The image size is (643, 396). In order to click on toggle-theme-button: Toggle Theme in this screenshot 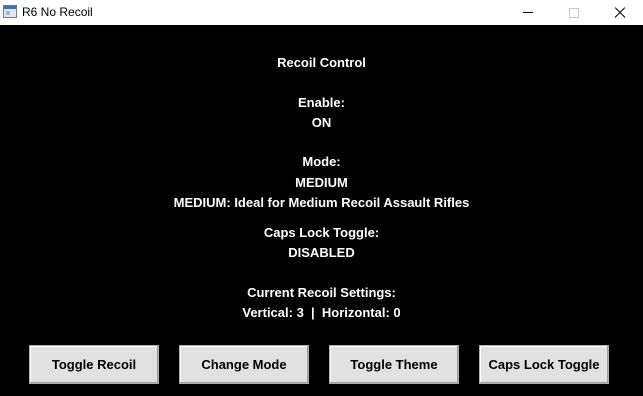, I will do `click(394, 364)`.